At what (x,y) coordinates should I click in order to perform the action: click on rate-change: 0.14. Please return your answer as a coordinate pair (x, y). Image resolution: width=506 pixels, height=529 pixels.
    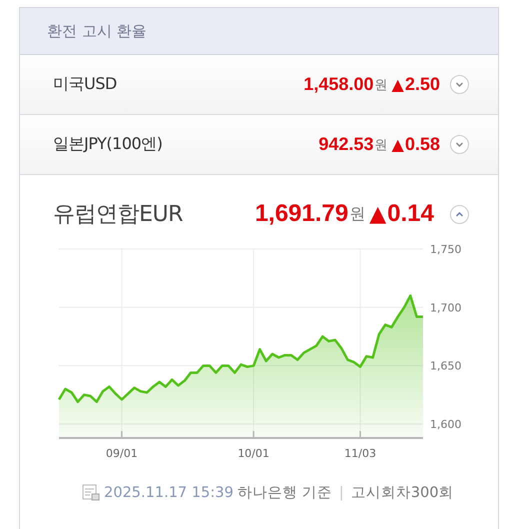
    Looking at the image, I should click on (410, 214).